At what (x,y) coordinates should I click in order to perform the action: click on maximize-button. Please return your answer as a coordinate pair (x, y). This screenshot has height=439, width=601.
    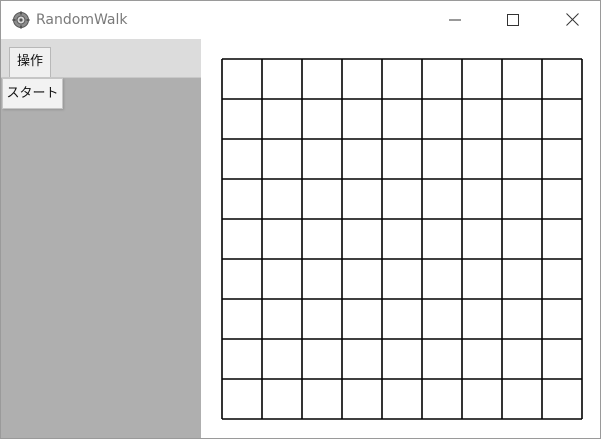
    Looking at the image, I should click on (513, 20).